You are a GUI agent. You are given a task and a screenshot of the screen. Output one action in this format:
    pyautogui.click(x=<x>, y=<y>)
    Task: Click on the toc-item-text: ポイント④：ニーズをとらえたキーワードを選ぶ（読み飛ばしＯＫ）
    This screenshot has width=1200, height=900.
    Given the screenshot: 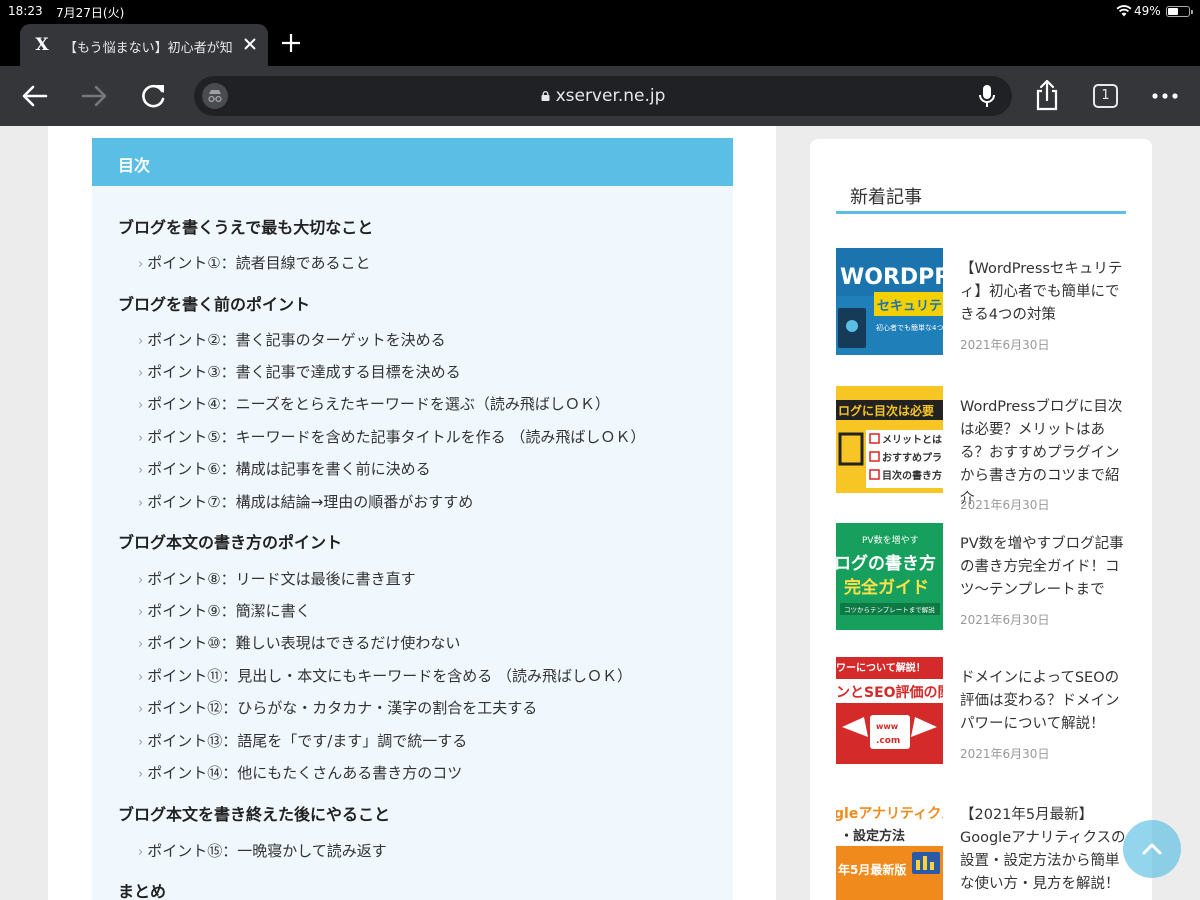 What is the action you would take?
    pyautogui.click(x=378, y=404)
    